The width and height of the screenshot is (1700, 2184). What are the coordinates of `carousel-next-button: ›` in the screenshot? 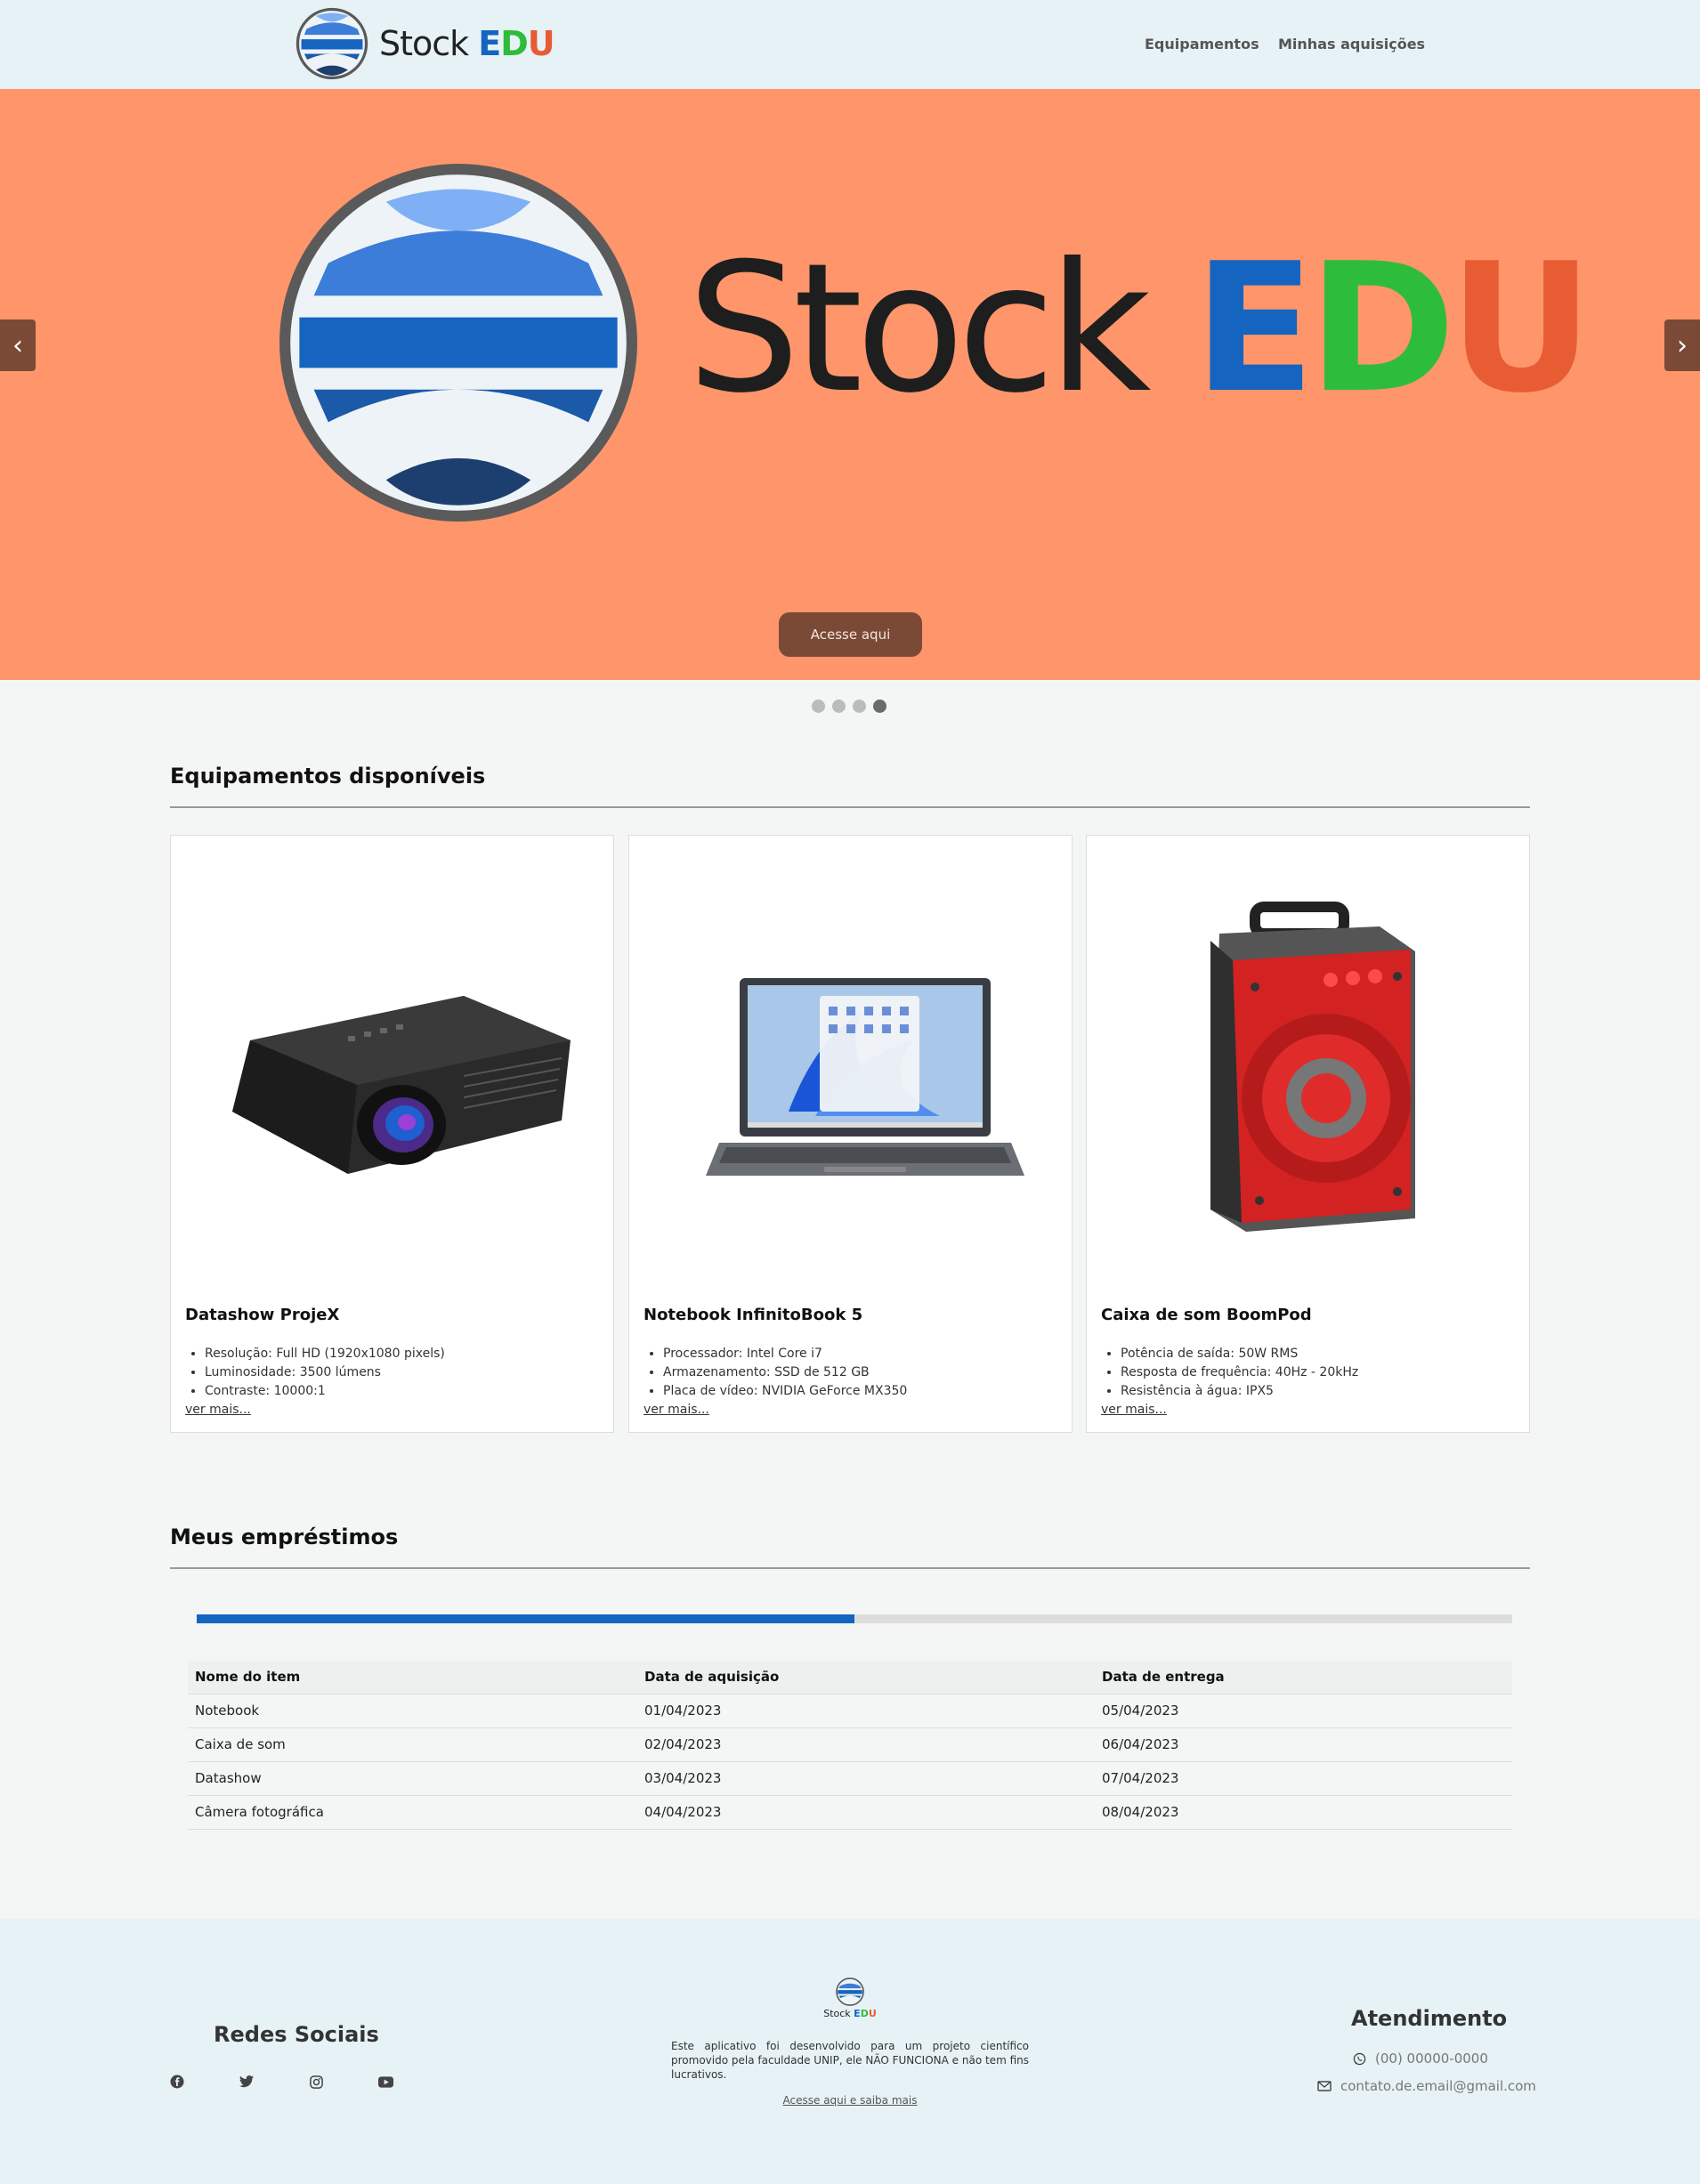 It's located at (1682, 345).